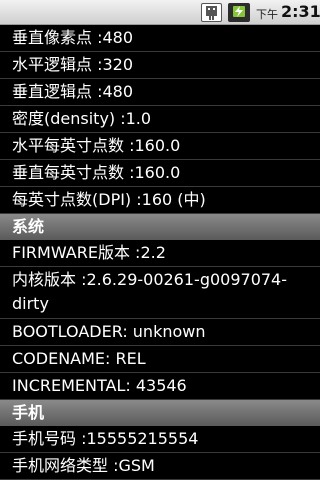  I want to click on list-item: 垂直每英寸点数 :160.0, so click(160, 173).